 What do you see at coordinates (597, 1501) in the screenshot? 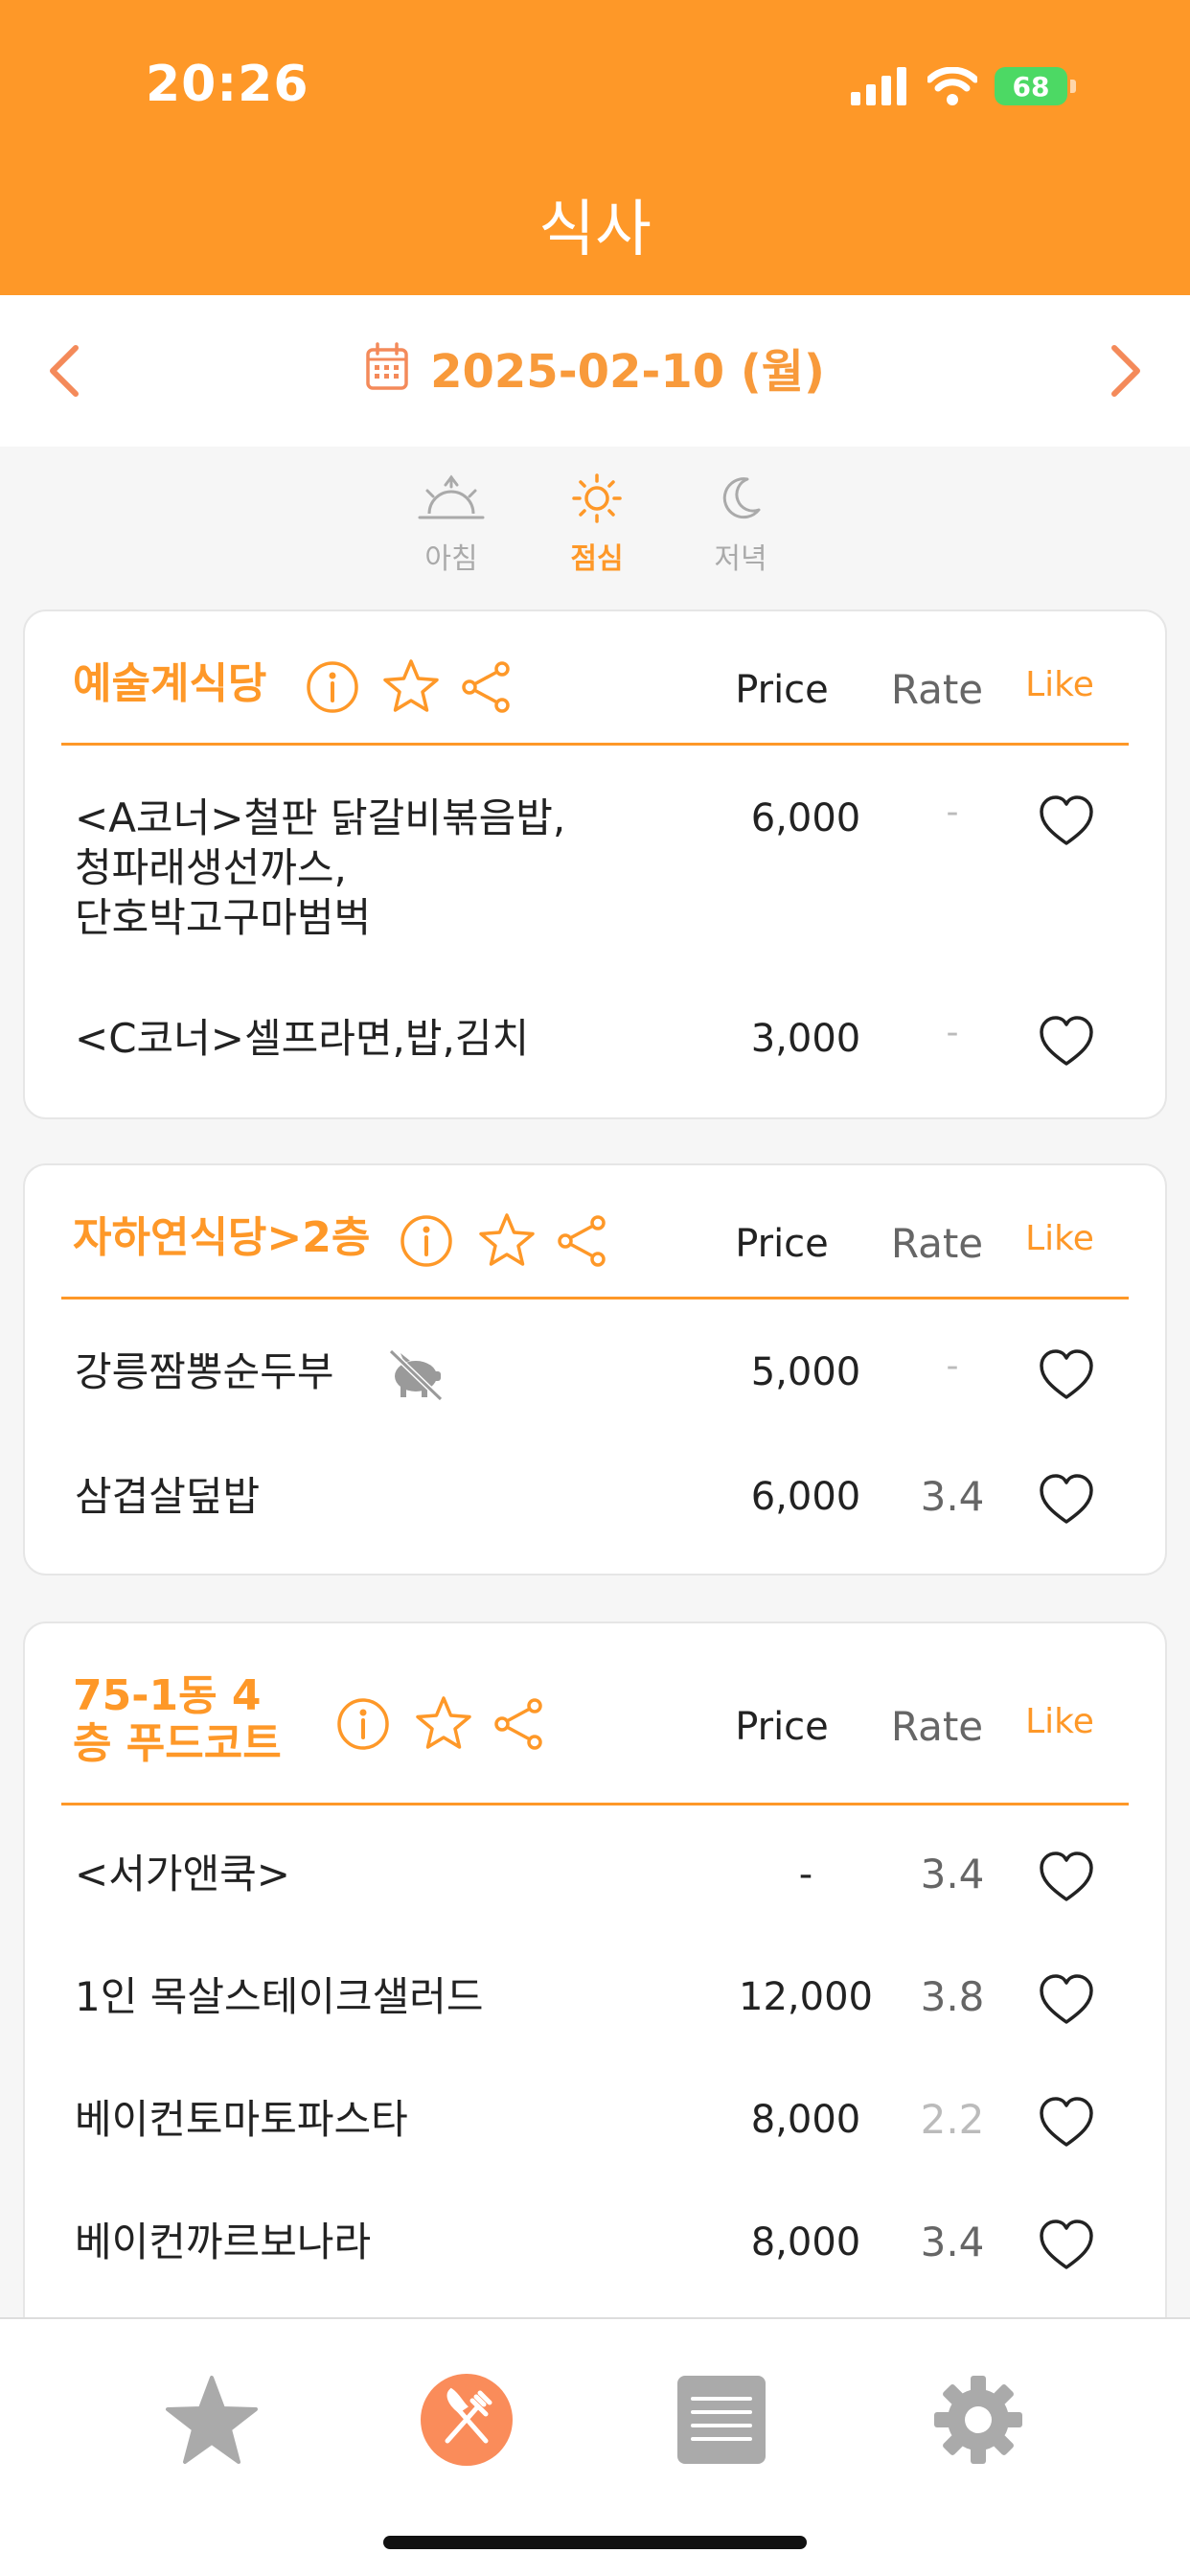
I see `menu-row: 삼겹살덮밥 6,000 3.4` at bounding box center [597, 1501].